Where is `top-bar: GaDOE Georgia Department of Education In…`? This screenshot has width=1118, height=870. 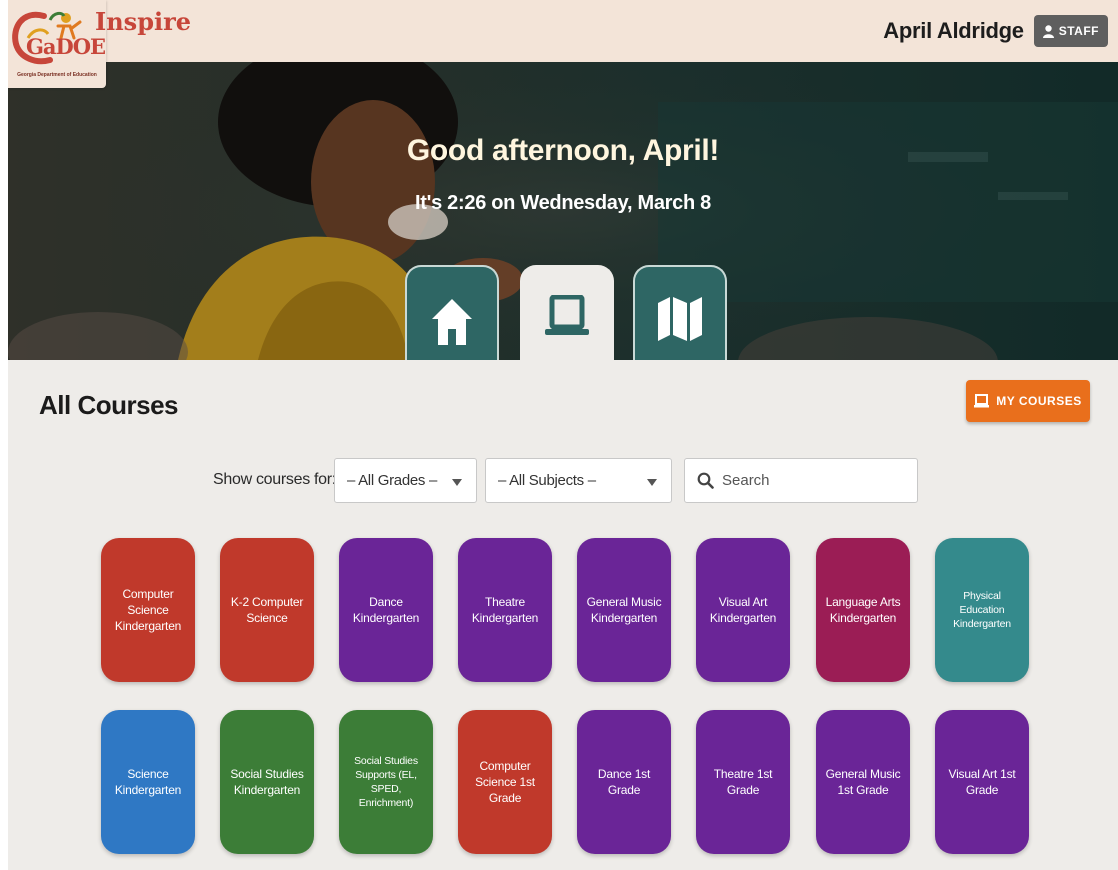 top-bar: GaDOE Georgia Department of Education In… is located at coordinates (563, 44).